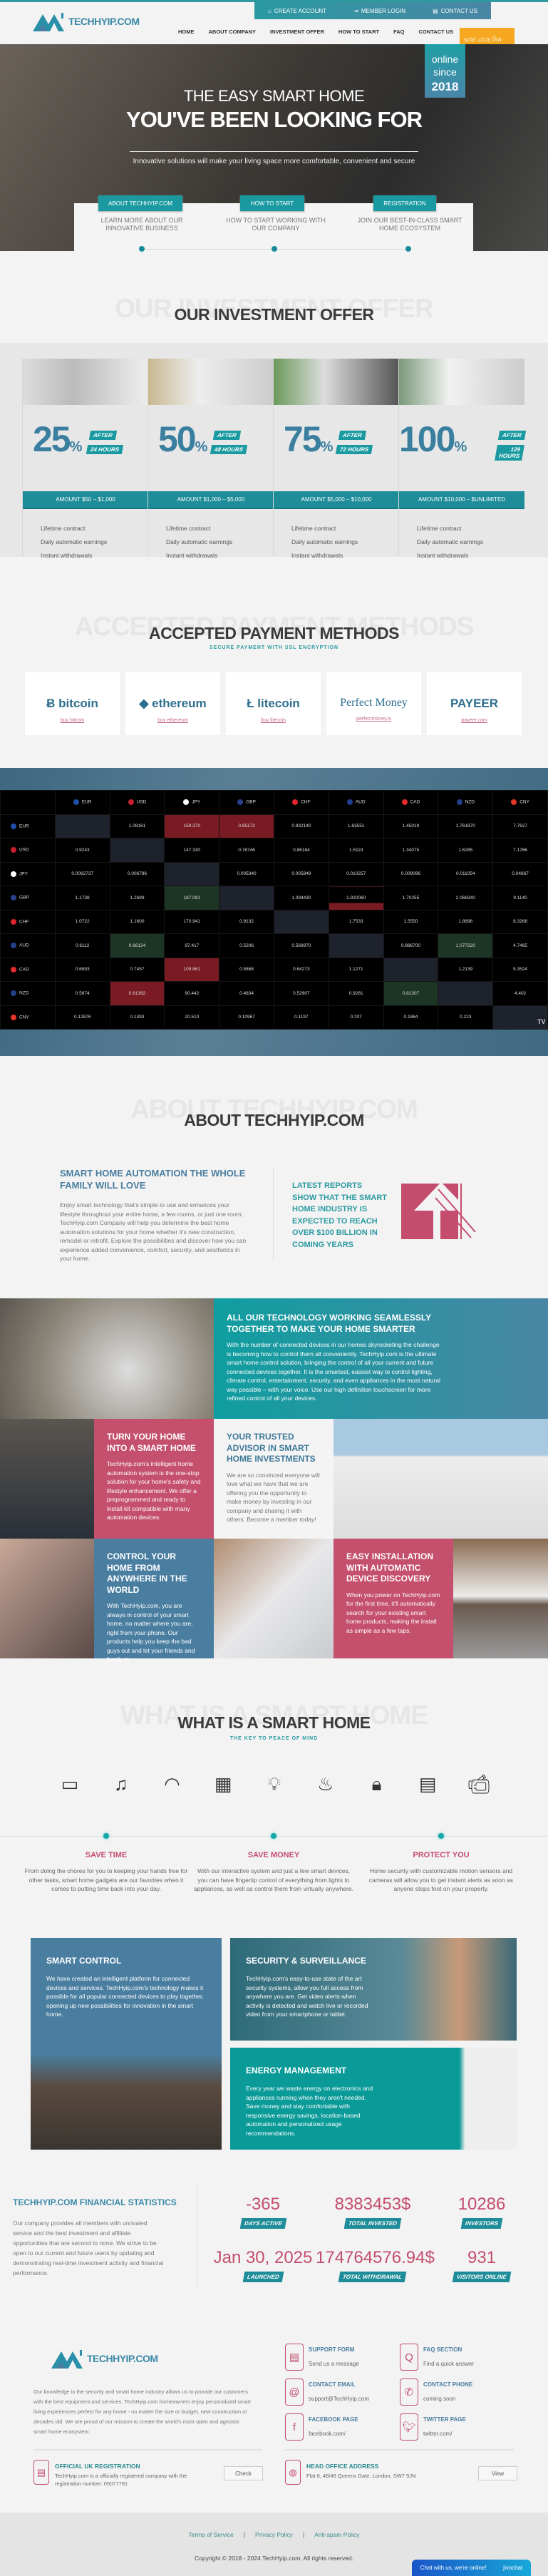 Image resolution: width=548 pixels, height=2576 pixels. What do you see at coordinates (246, 1017) in the screenshot?
I see `fx-rate-cell: 0.10967` at bounding box center [246, 1017].